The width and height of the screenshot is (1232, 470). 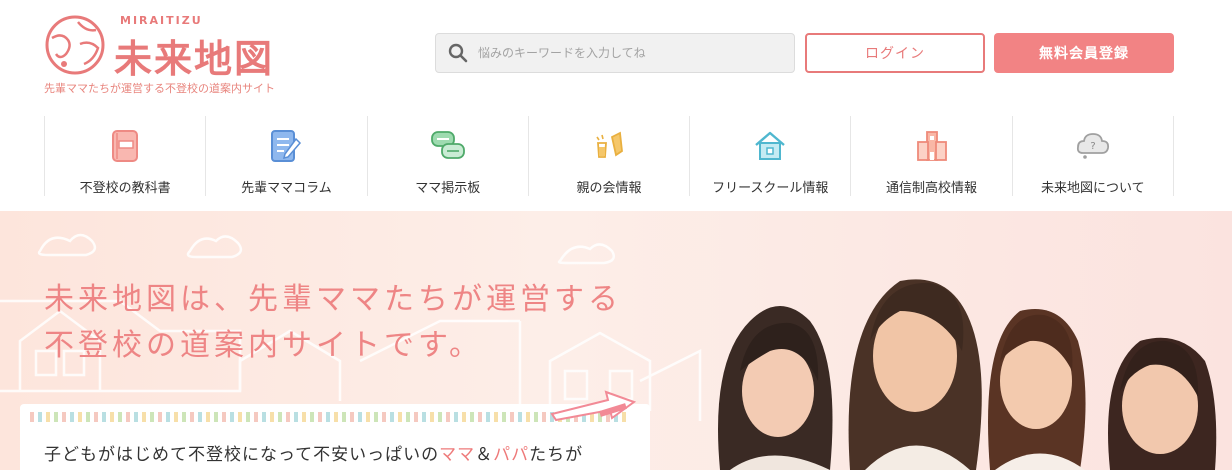 I want to click on hero-title: 未来地図は、先輩ママたちが運営する 不登校の道案内サイトです。, so click(x=333, y=323).